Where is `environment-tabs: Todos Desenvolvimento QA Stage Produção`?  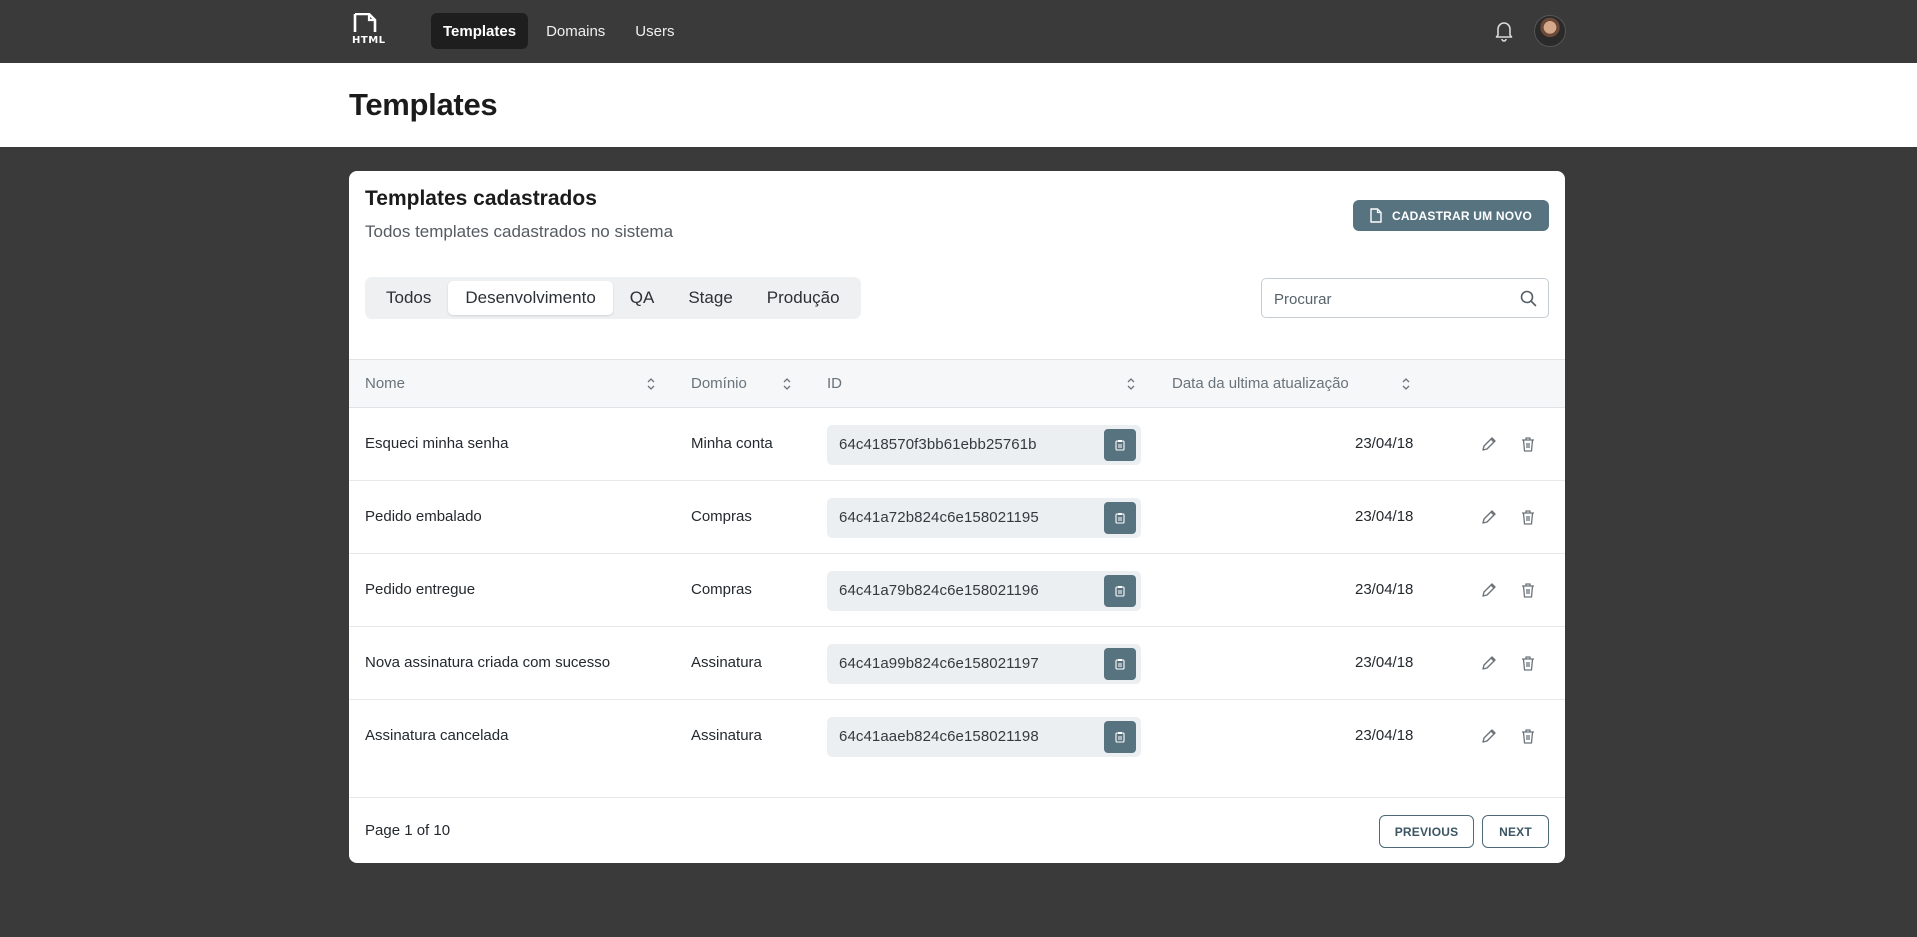
environment-tabs: Todos Desenvolvimento QA Stage Produção is located at coordinates (613, 298).